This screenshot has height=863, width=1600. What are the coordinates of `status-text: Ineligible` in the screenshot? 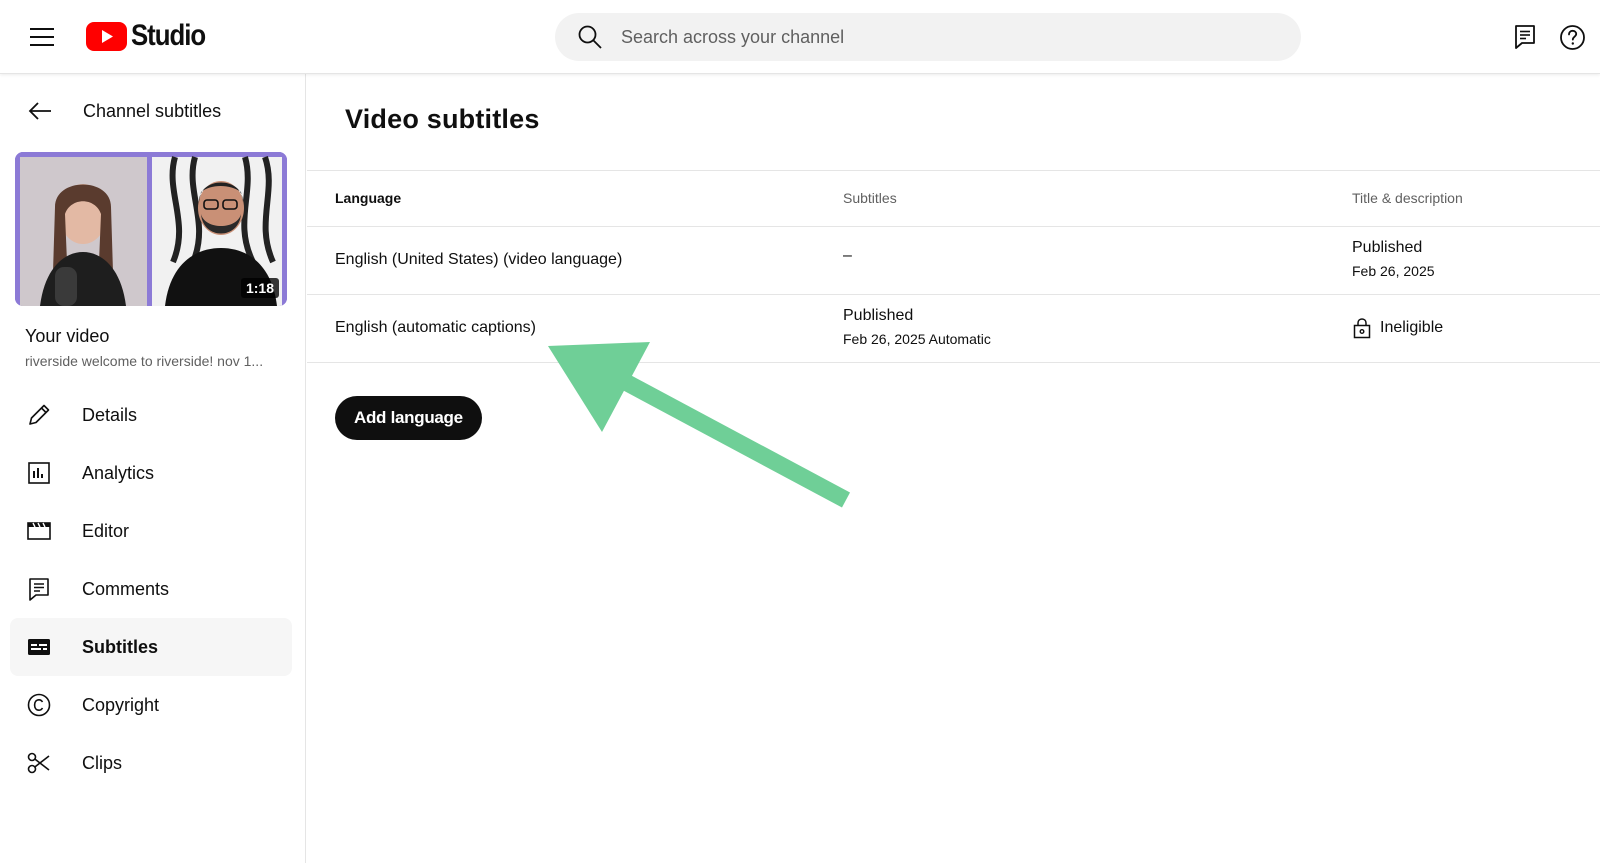 It's located at (1412, 327).